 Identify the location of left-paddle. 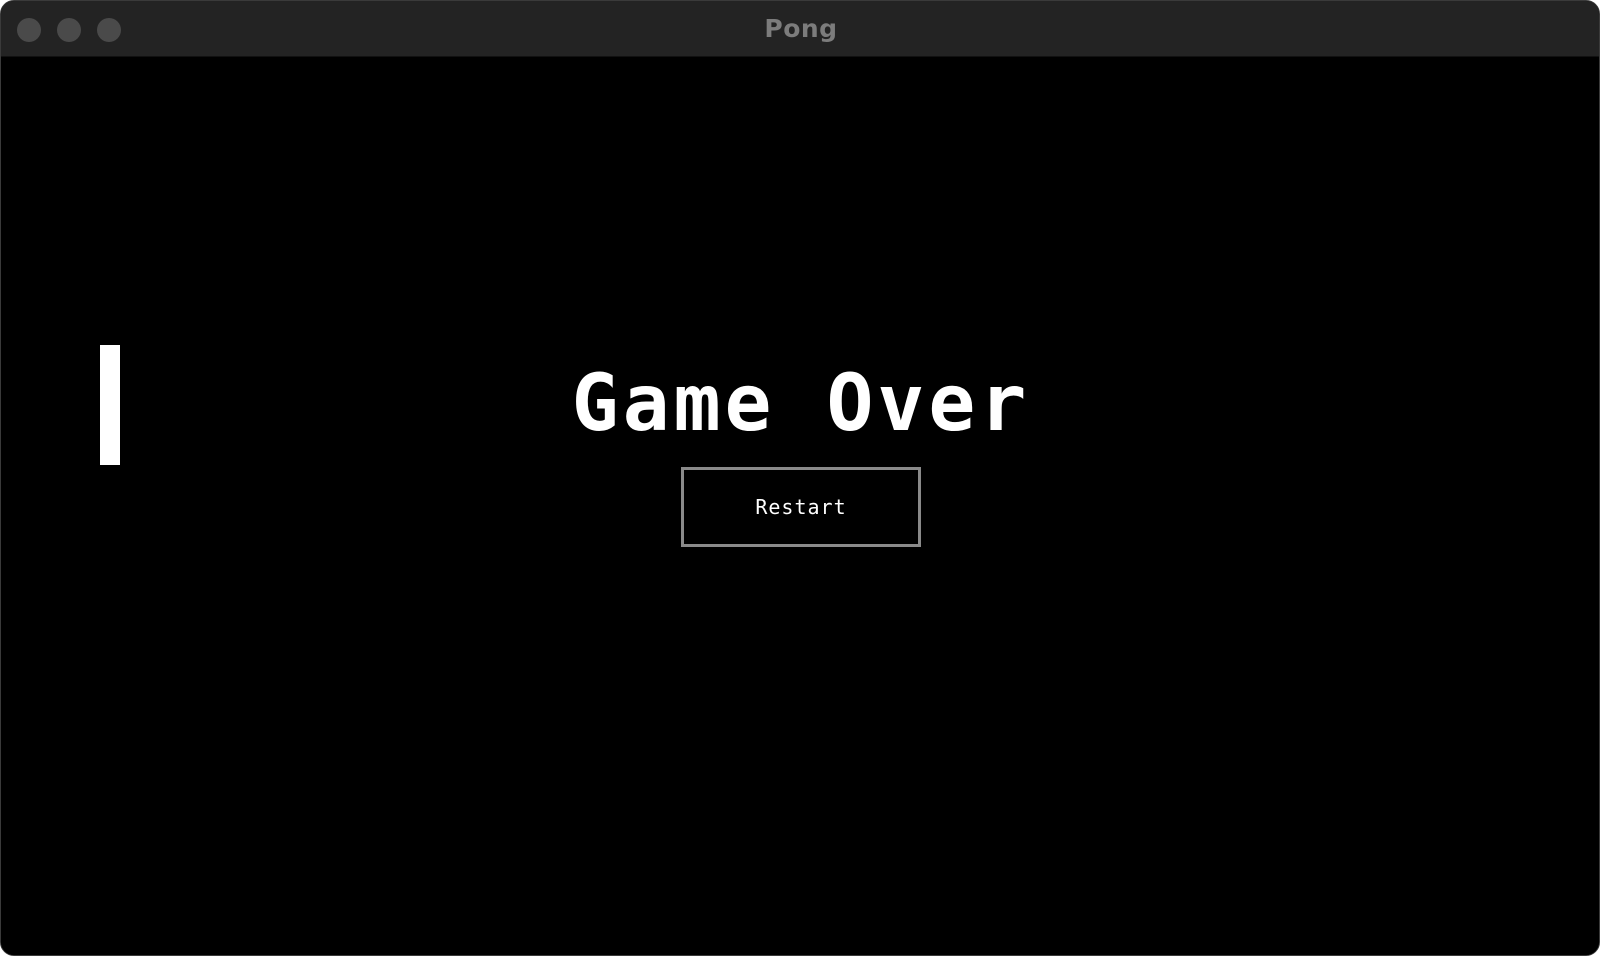
(110, 405).